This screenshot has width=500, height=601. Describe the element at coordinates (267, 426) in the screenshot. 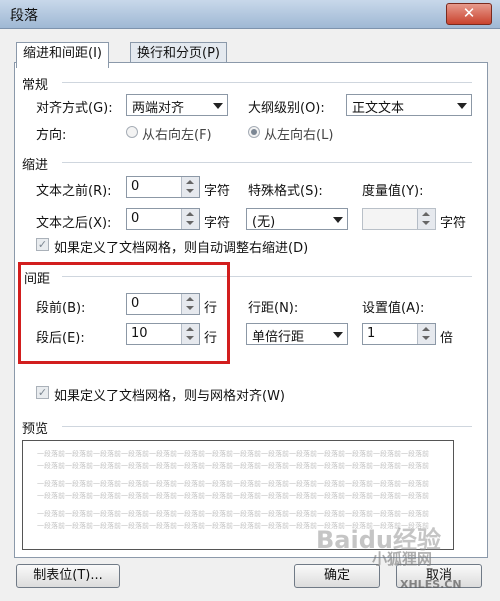

I see `preview-divider` at that location.